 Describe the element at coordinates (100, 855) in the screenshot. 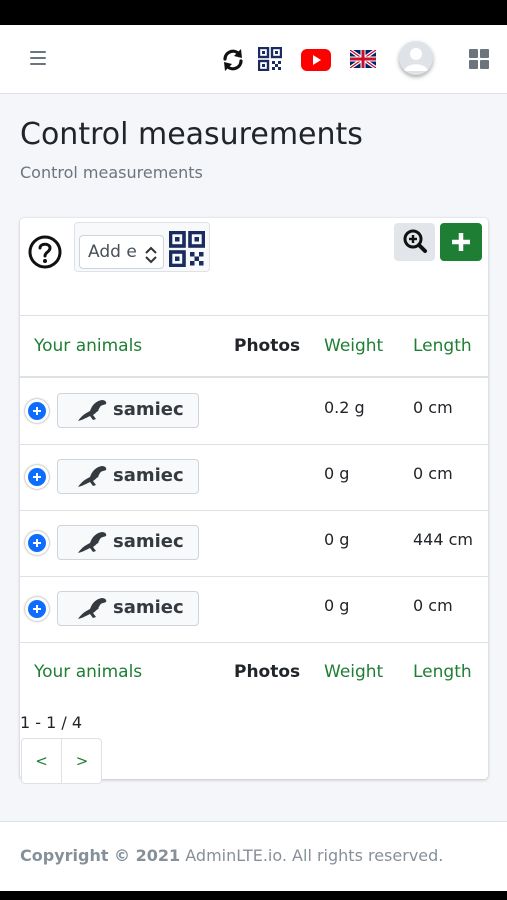

I see `copyright-label: Copyright © 2021` at that location.